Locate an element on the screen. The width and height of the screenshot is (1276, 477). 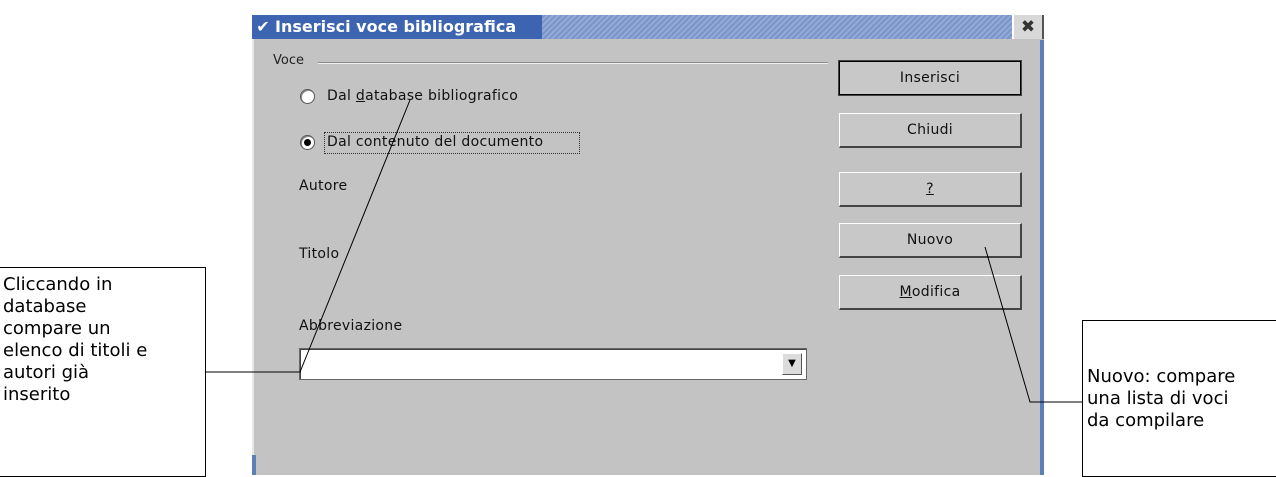
dialog-frame-right is located at coordinates (1042, 257).